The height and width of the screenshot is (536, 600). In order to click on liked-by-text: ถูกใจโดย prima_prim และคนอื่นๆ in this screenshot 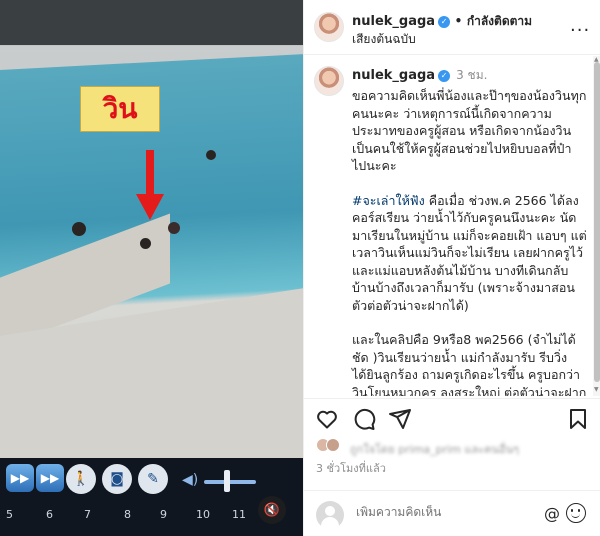, I will do `click(434, 449)`.